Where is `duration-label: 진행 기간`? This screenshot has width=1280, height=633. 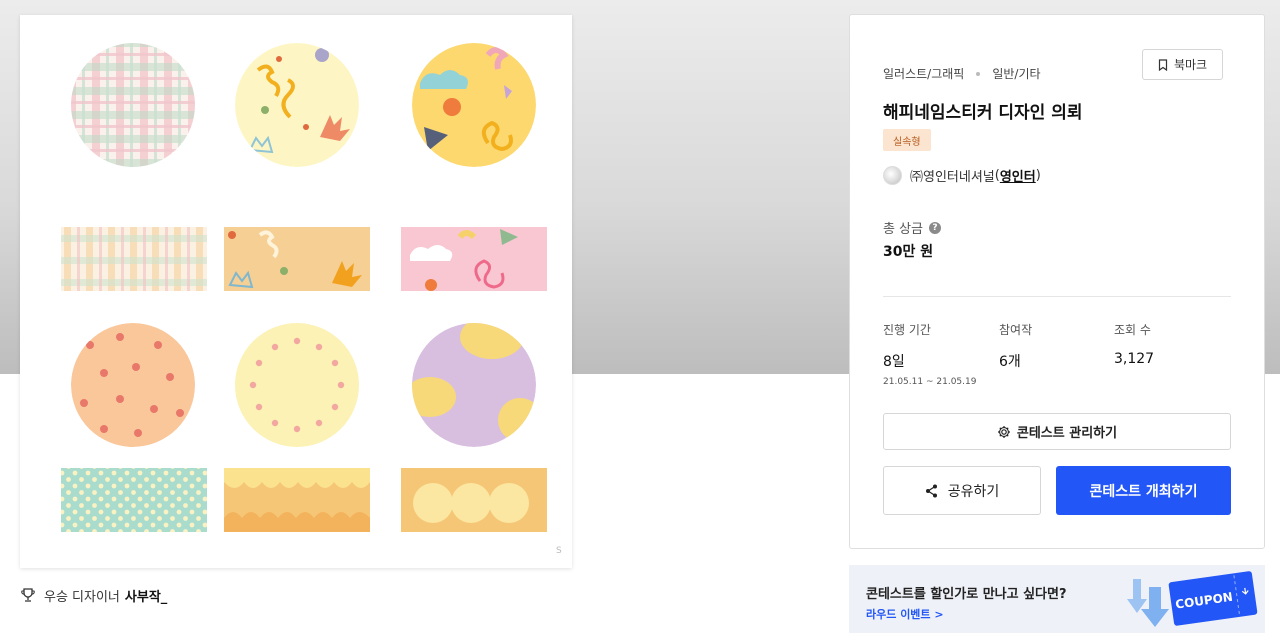 duration-label: 진행 기간 is located at coordinates (907, 330).